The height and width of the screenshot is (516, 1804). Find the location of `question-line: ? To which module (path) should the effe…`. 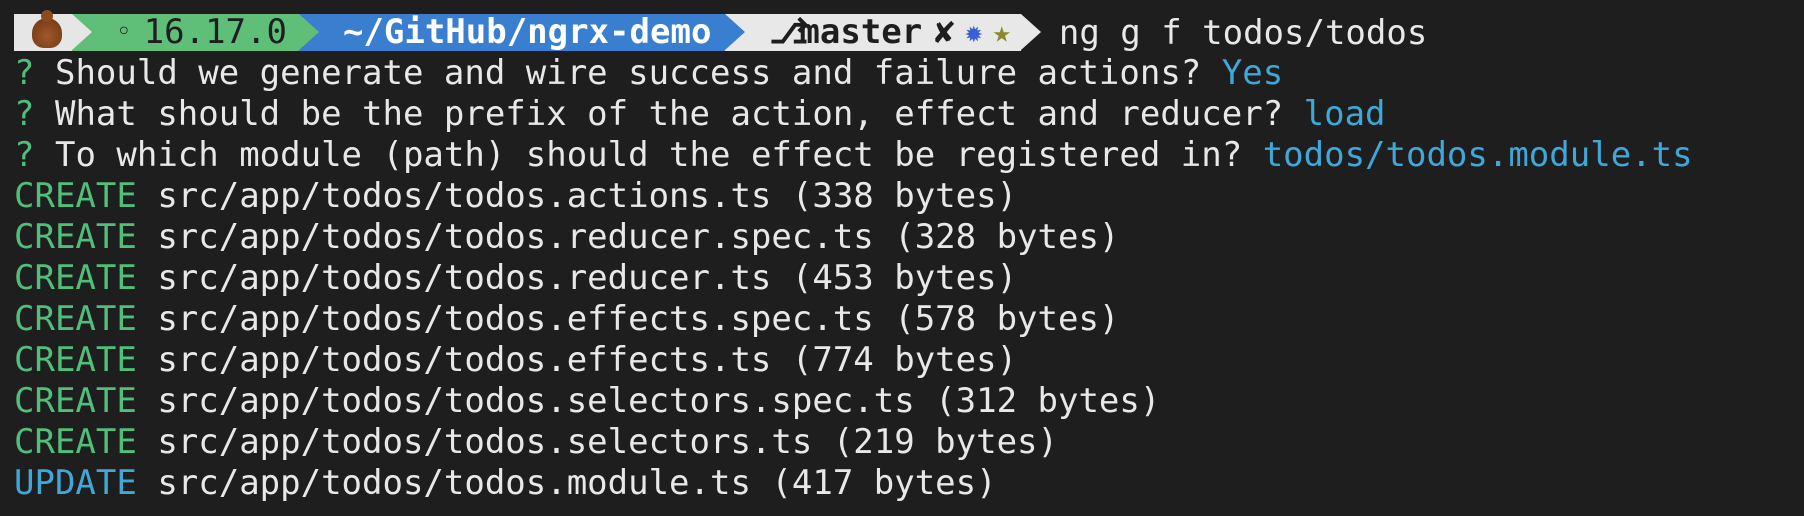

question-line: ? To which module (path) should the effe… is located at coordinates (909, 155).